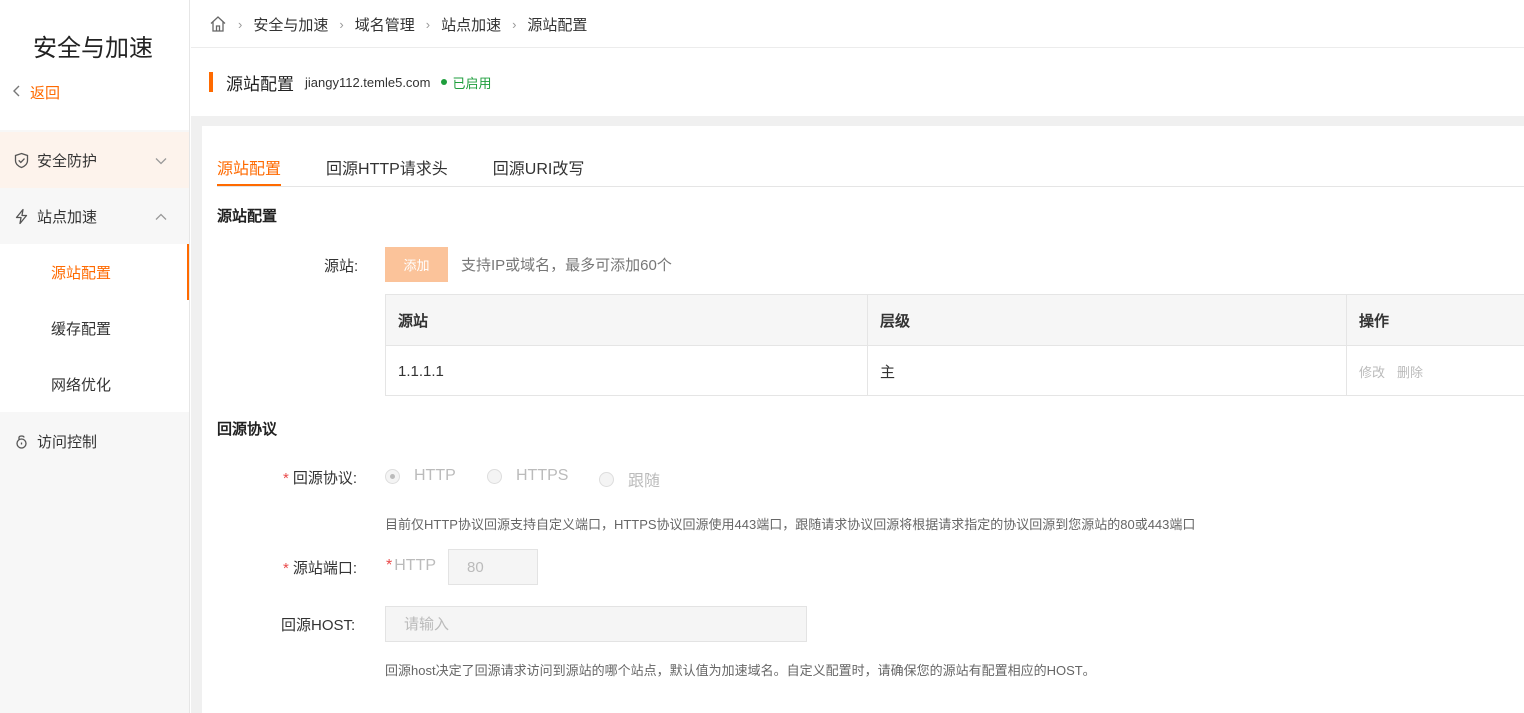  What do you see at coordinates (472, 83) in the screenshot?
I see `status-badge: 已启用` at bounding box center [472, 83].